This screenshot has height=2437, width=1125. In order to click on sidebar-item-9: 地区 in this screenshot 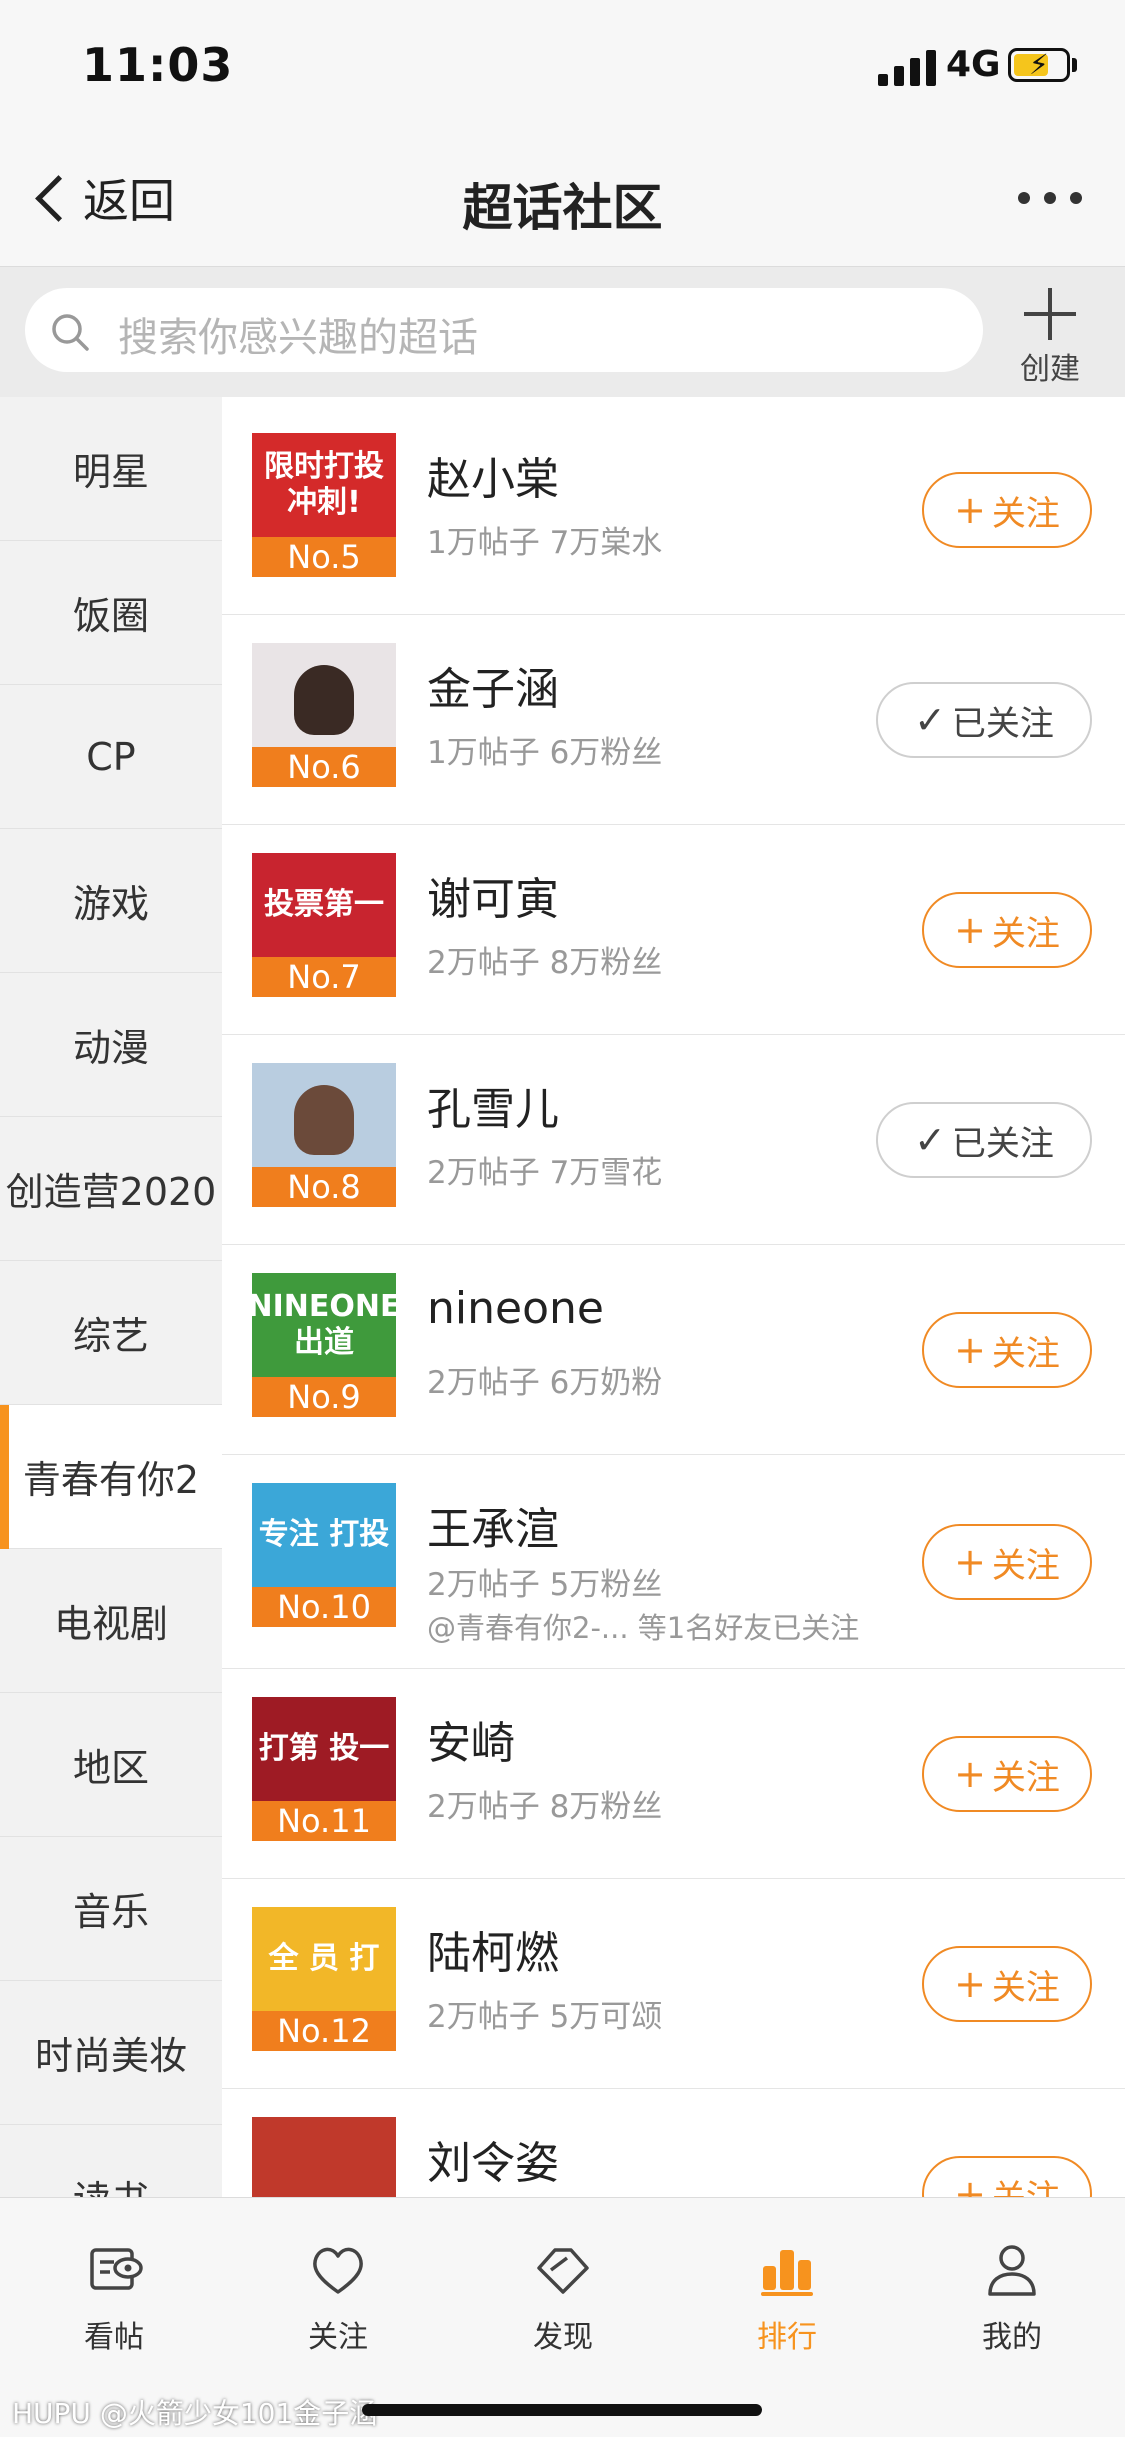, I will do `click(111, 1765)`.